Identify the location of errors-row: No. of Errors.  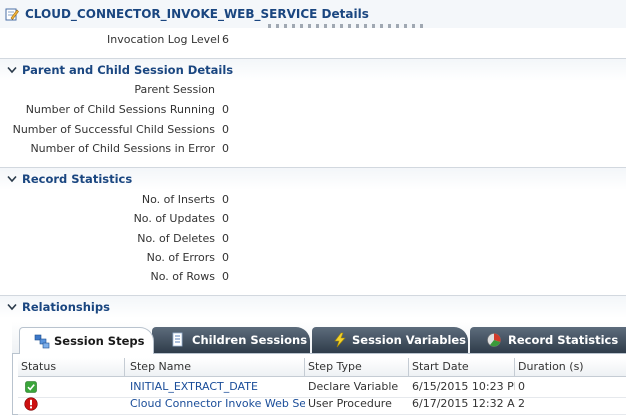
(107, 258).